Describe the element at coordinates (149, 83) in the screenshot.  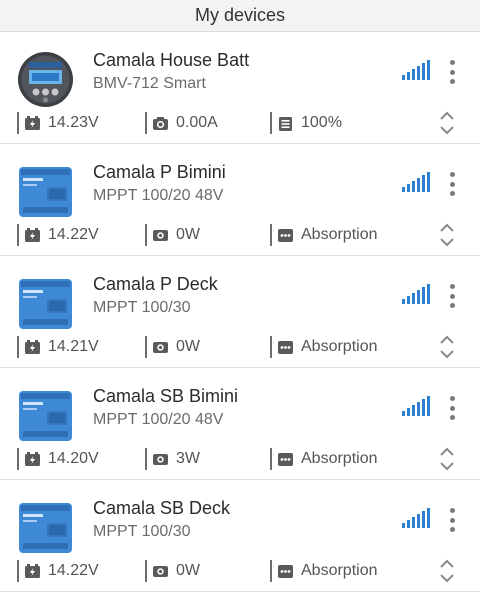
I see `device-model: BMV-712 Smart` at that location.